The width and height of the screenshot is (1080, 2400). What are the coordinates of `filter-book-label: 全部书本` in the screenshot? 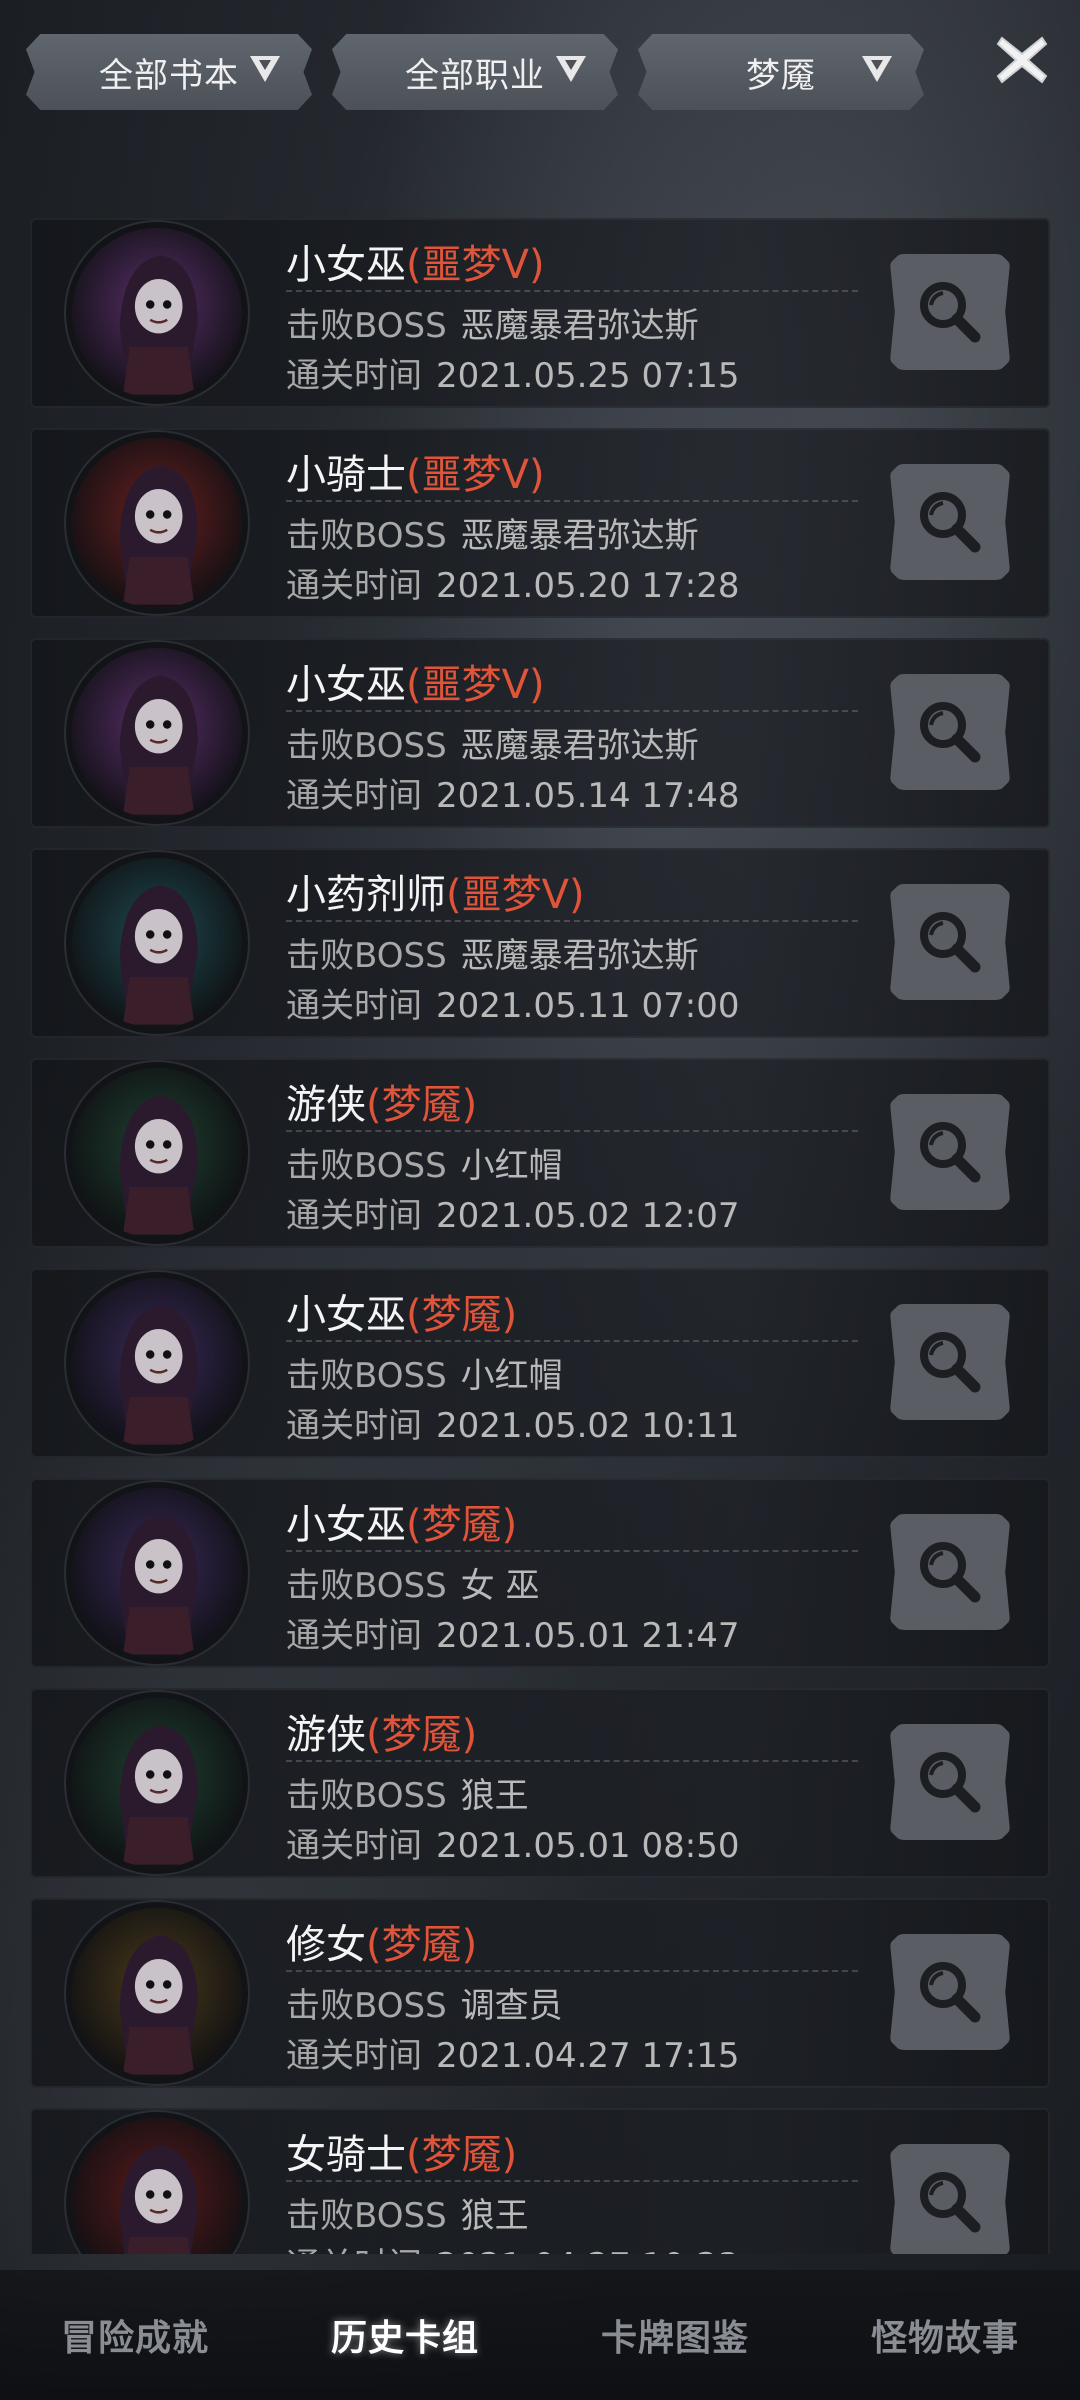 It's located at (169, 75).